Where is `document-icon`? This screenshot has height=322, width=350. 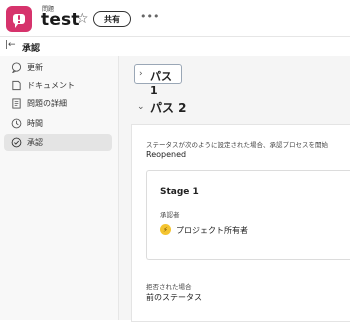
document-icon is located at coordinates (16, 86).